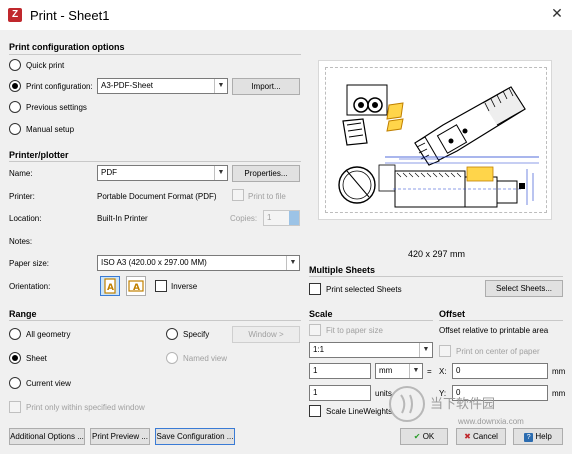 This screenshot has width=572, height=454. I want to click on range-separator, so click(155, 320).